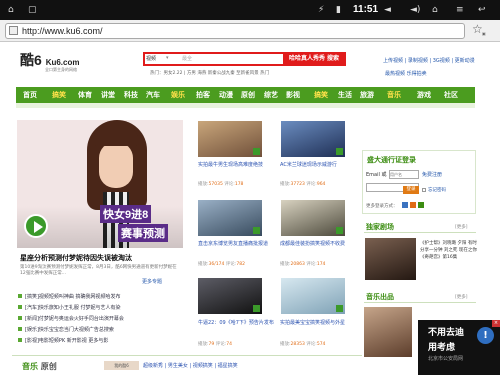 This screenshot has height=375, width=500. What do you see at coordinates (460, 10) in the screenshot?
I see `menu-icon: ≡` at bounding box center [460, 10].